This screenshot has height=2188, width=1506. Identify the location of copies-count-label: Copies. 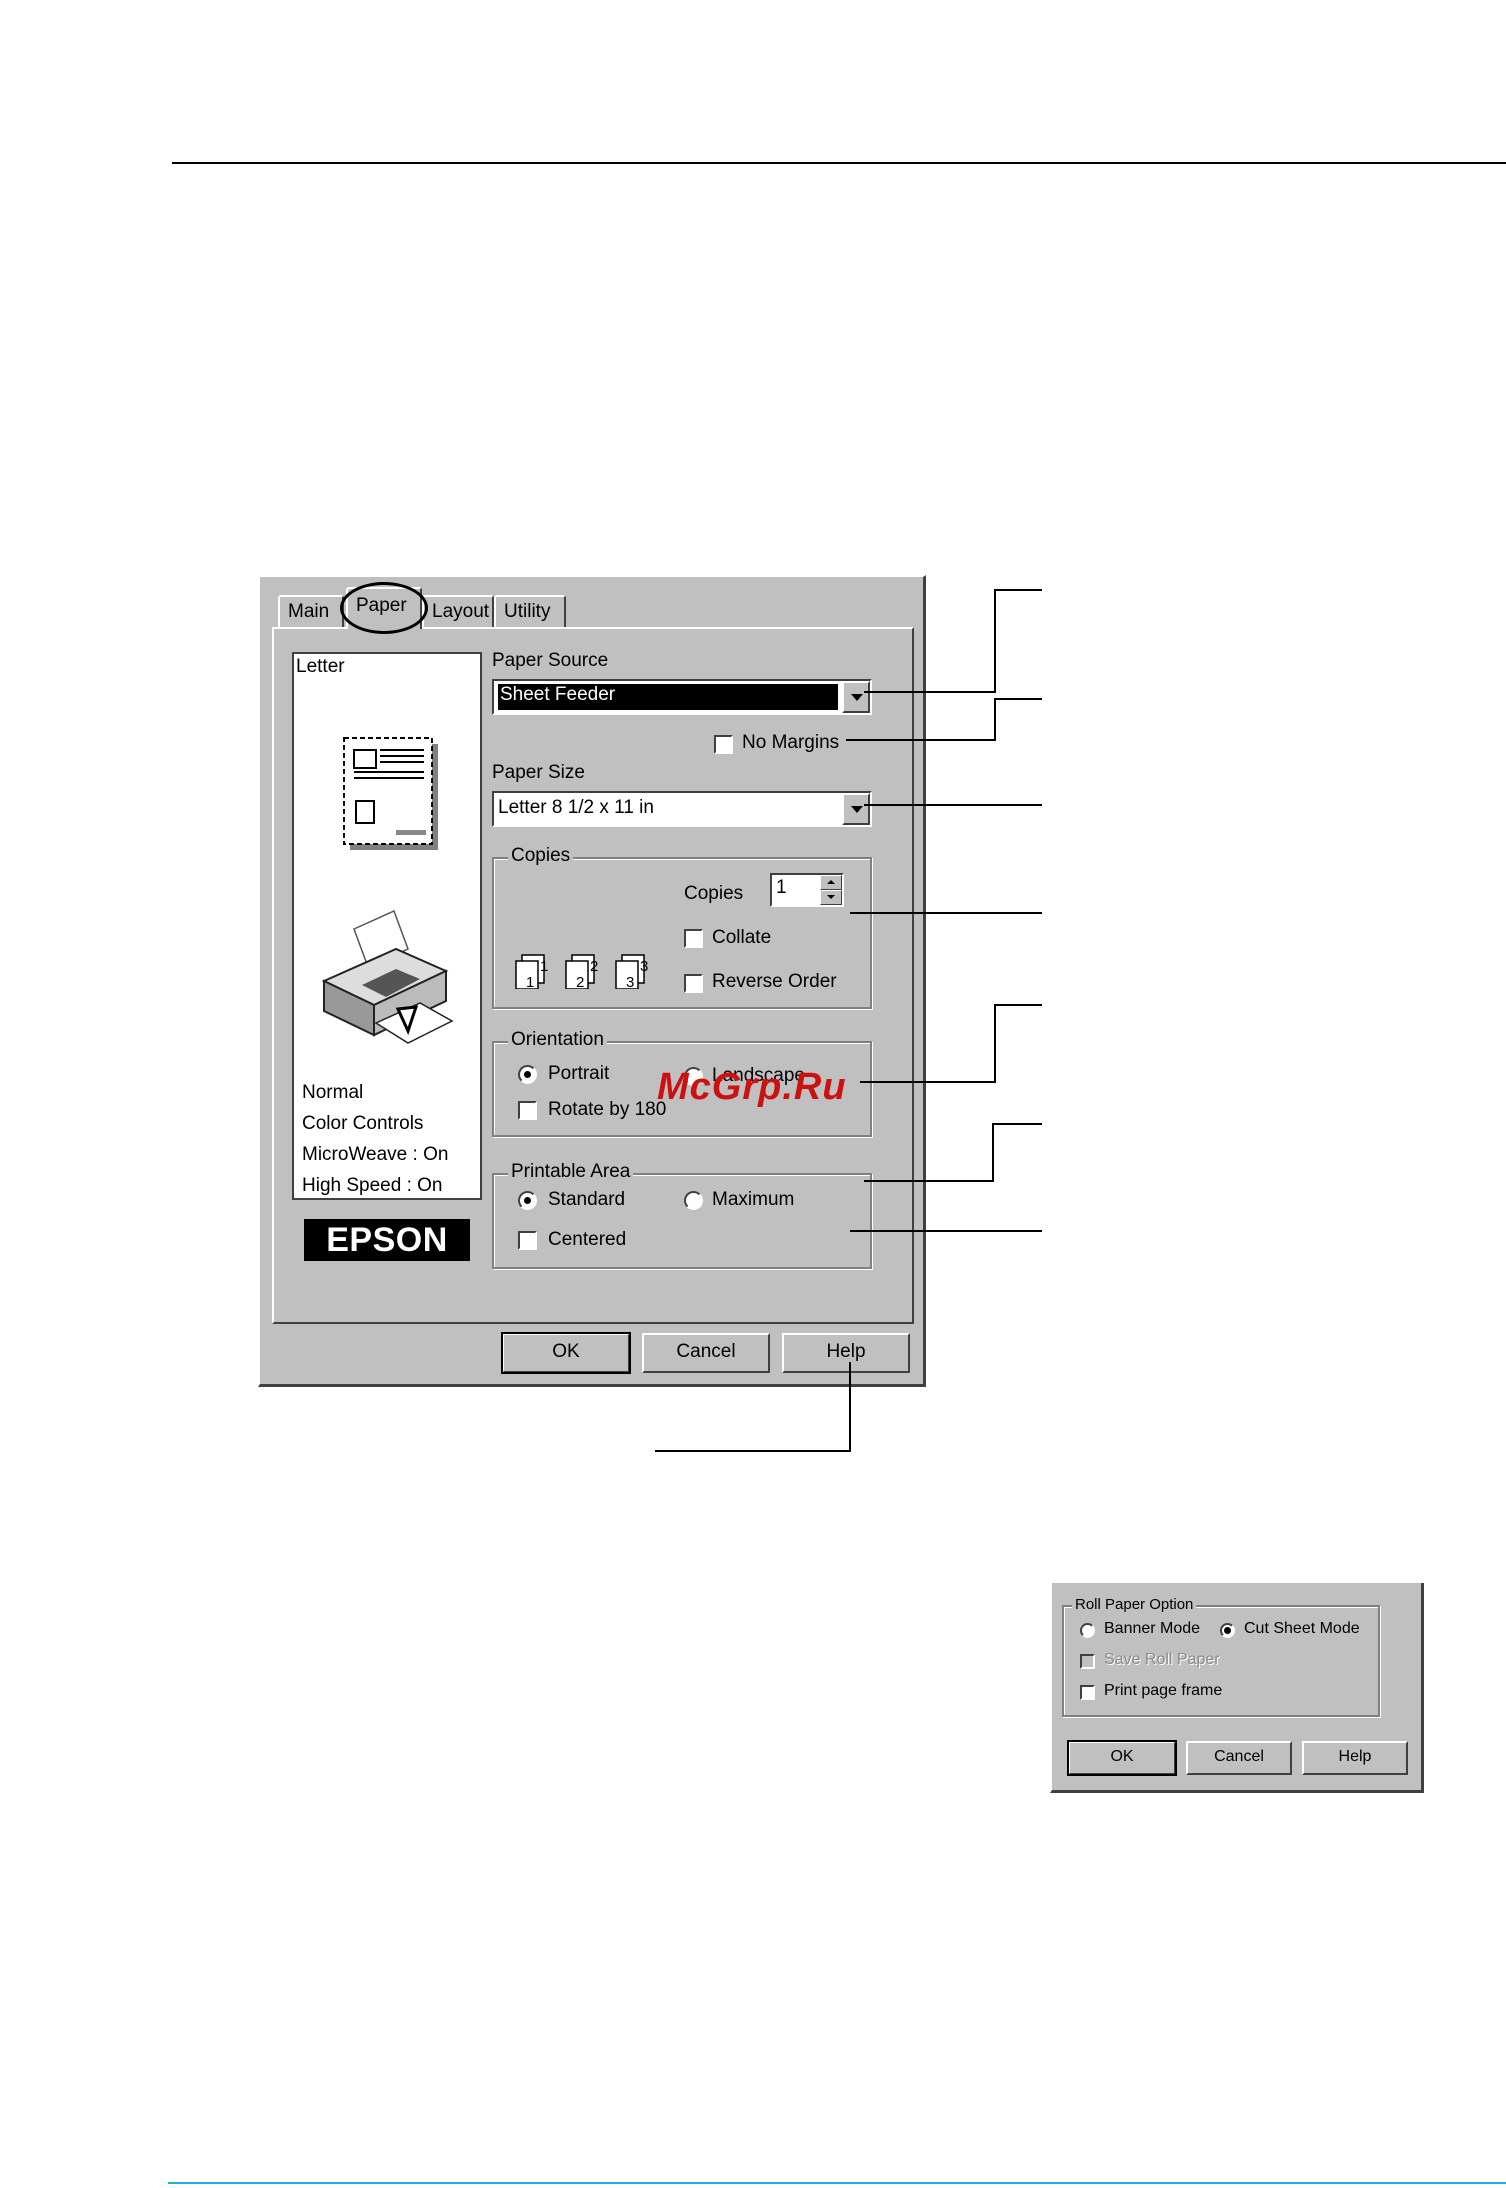
(714, 893).